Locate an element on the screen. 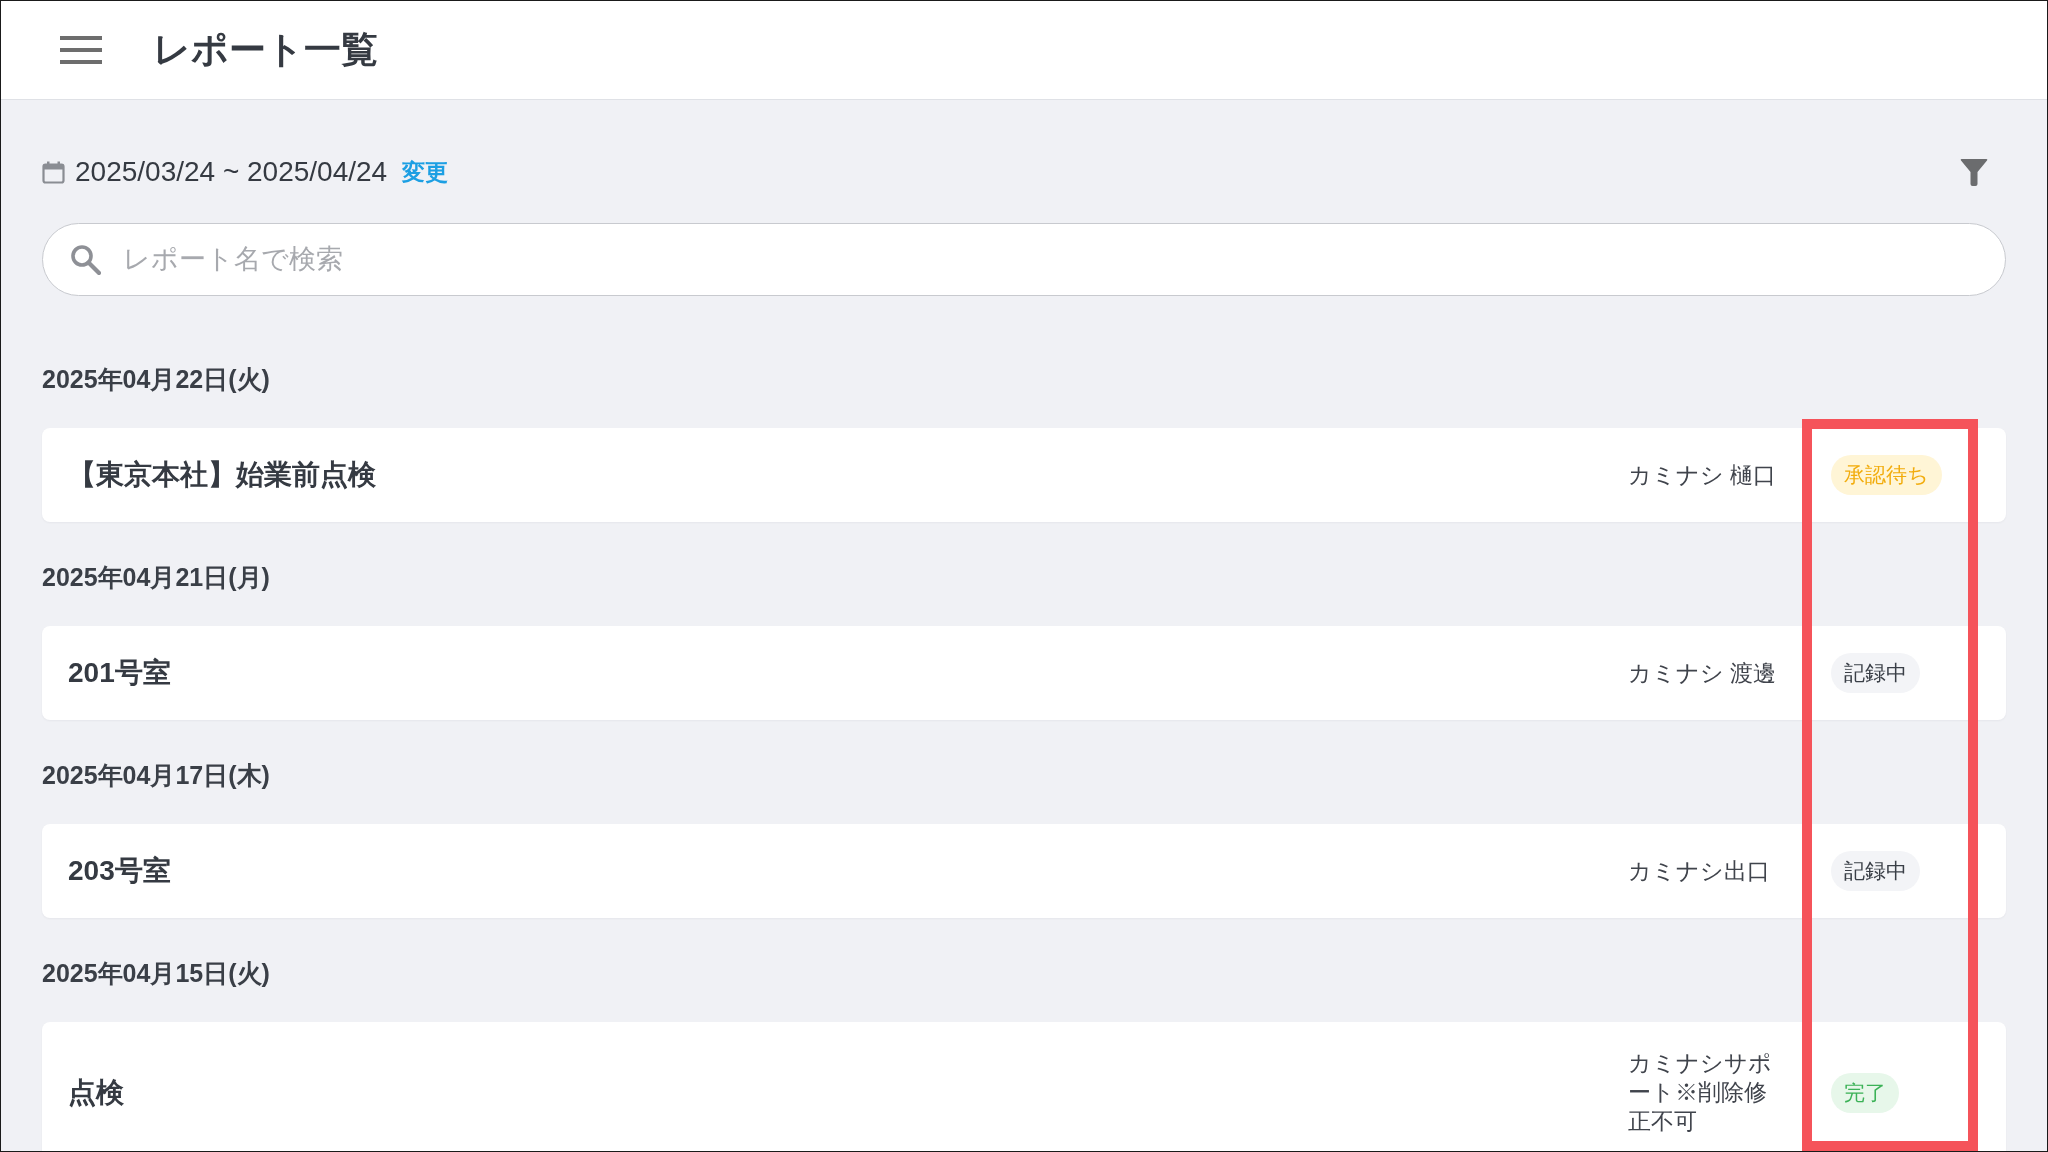 This screenshot has height=1152, width=2048. report-card: 203号室 カミナシ出口 記録中 is located at coordinates (1024, 871).